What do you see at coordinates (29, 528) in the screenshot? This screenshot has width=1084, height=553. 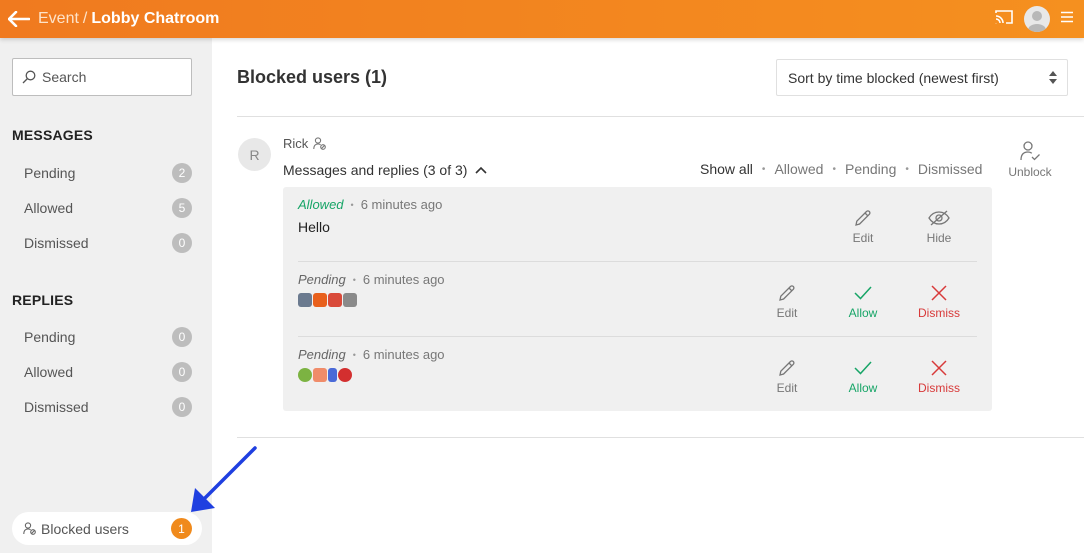 I see `blocked-user-icon` at bounding box center [29, 528].